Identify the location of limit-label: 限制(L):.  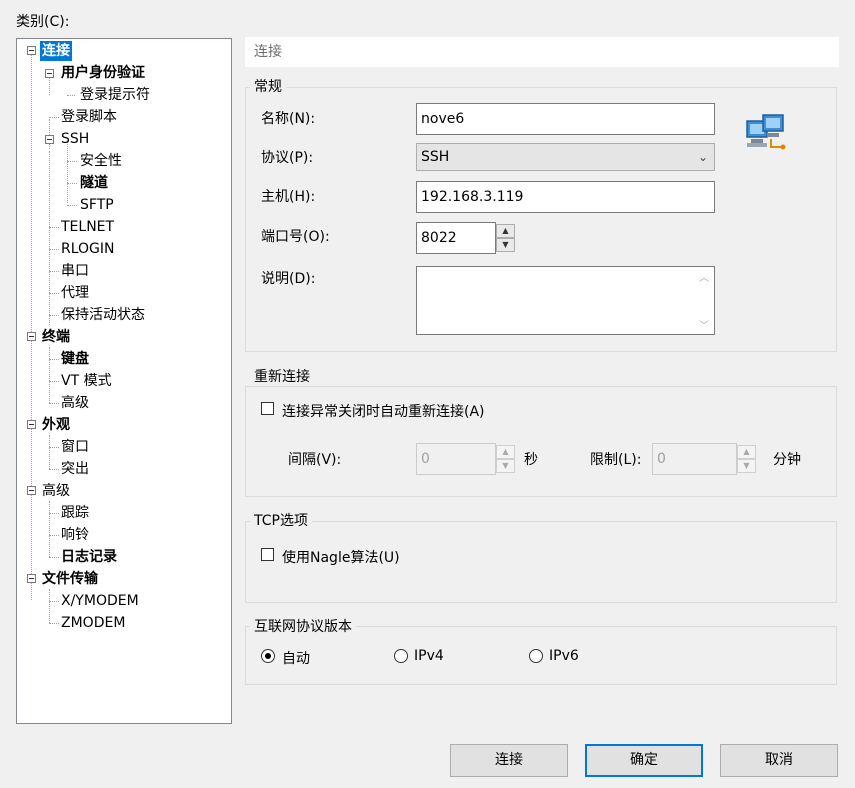
(616, 460).